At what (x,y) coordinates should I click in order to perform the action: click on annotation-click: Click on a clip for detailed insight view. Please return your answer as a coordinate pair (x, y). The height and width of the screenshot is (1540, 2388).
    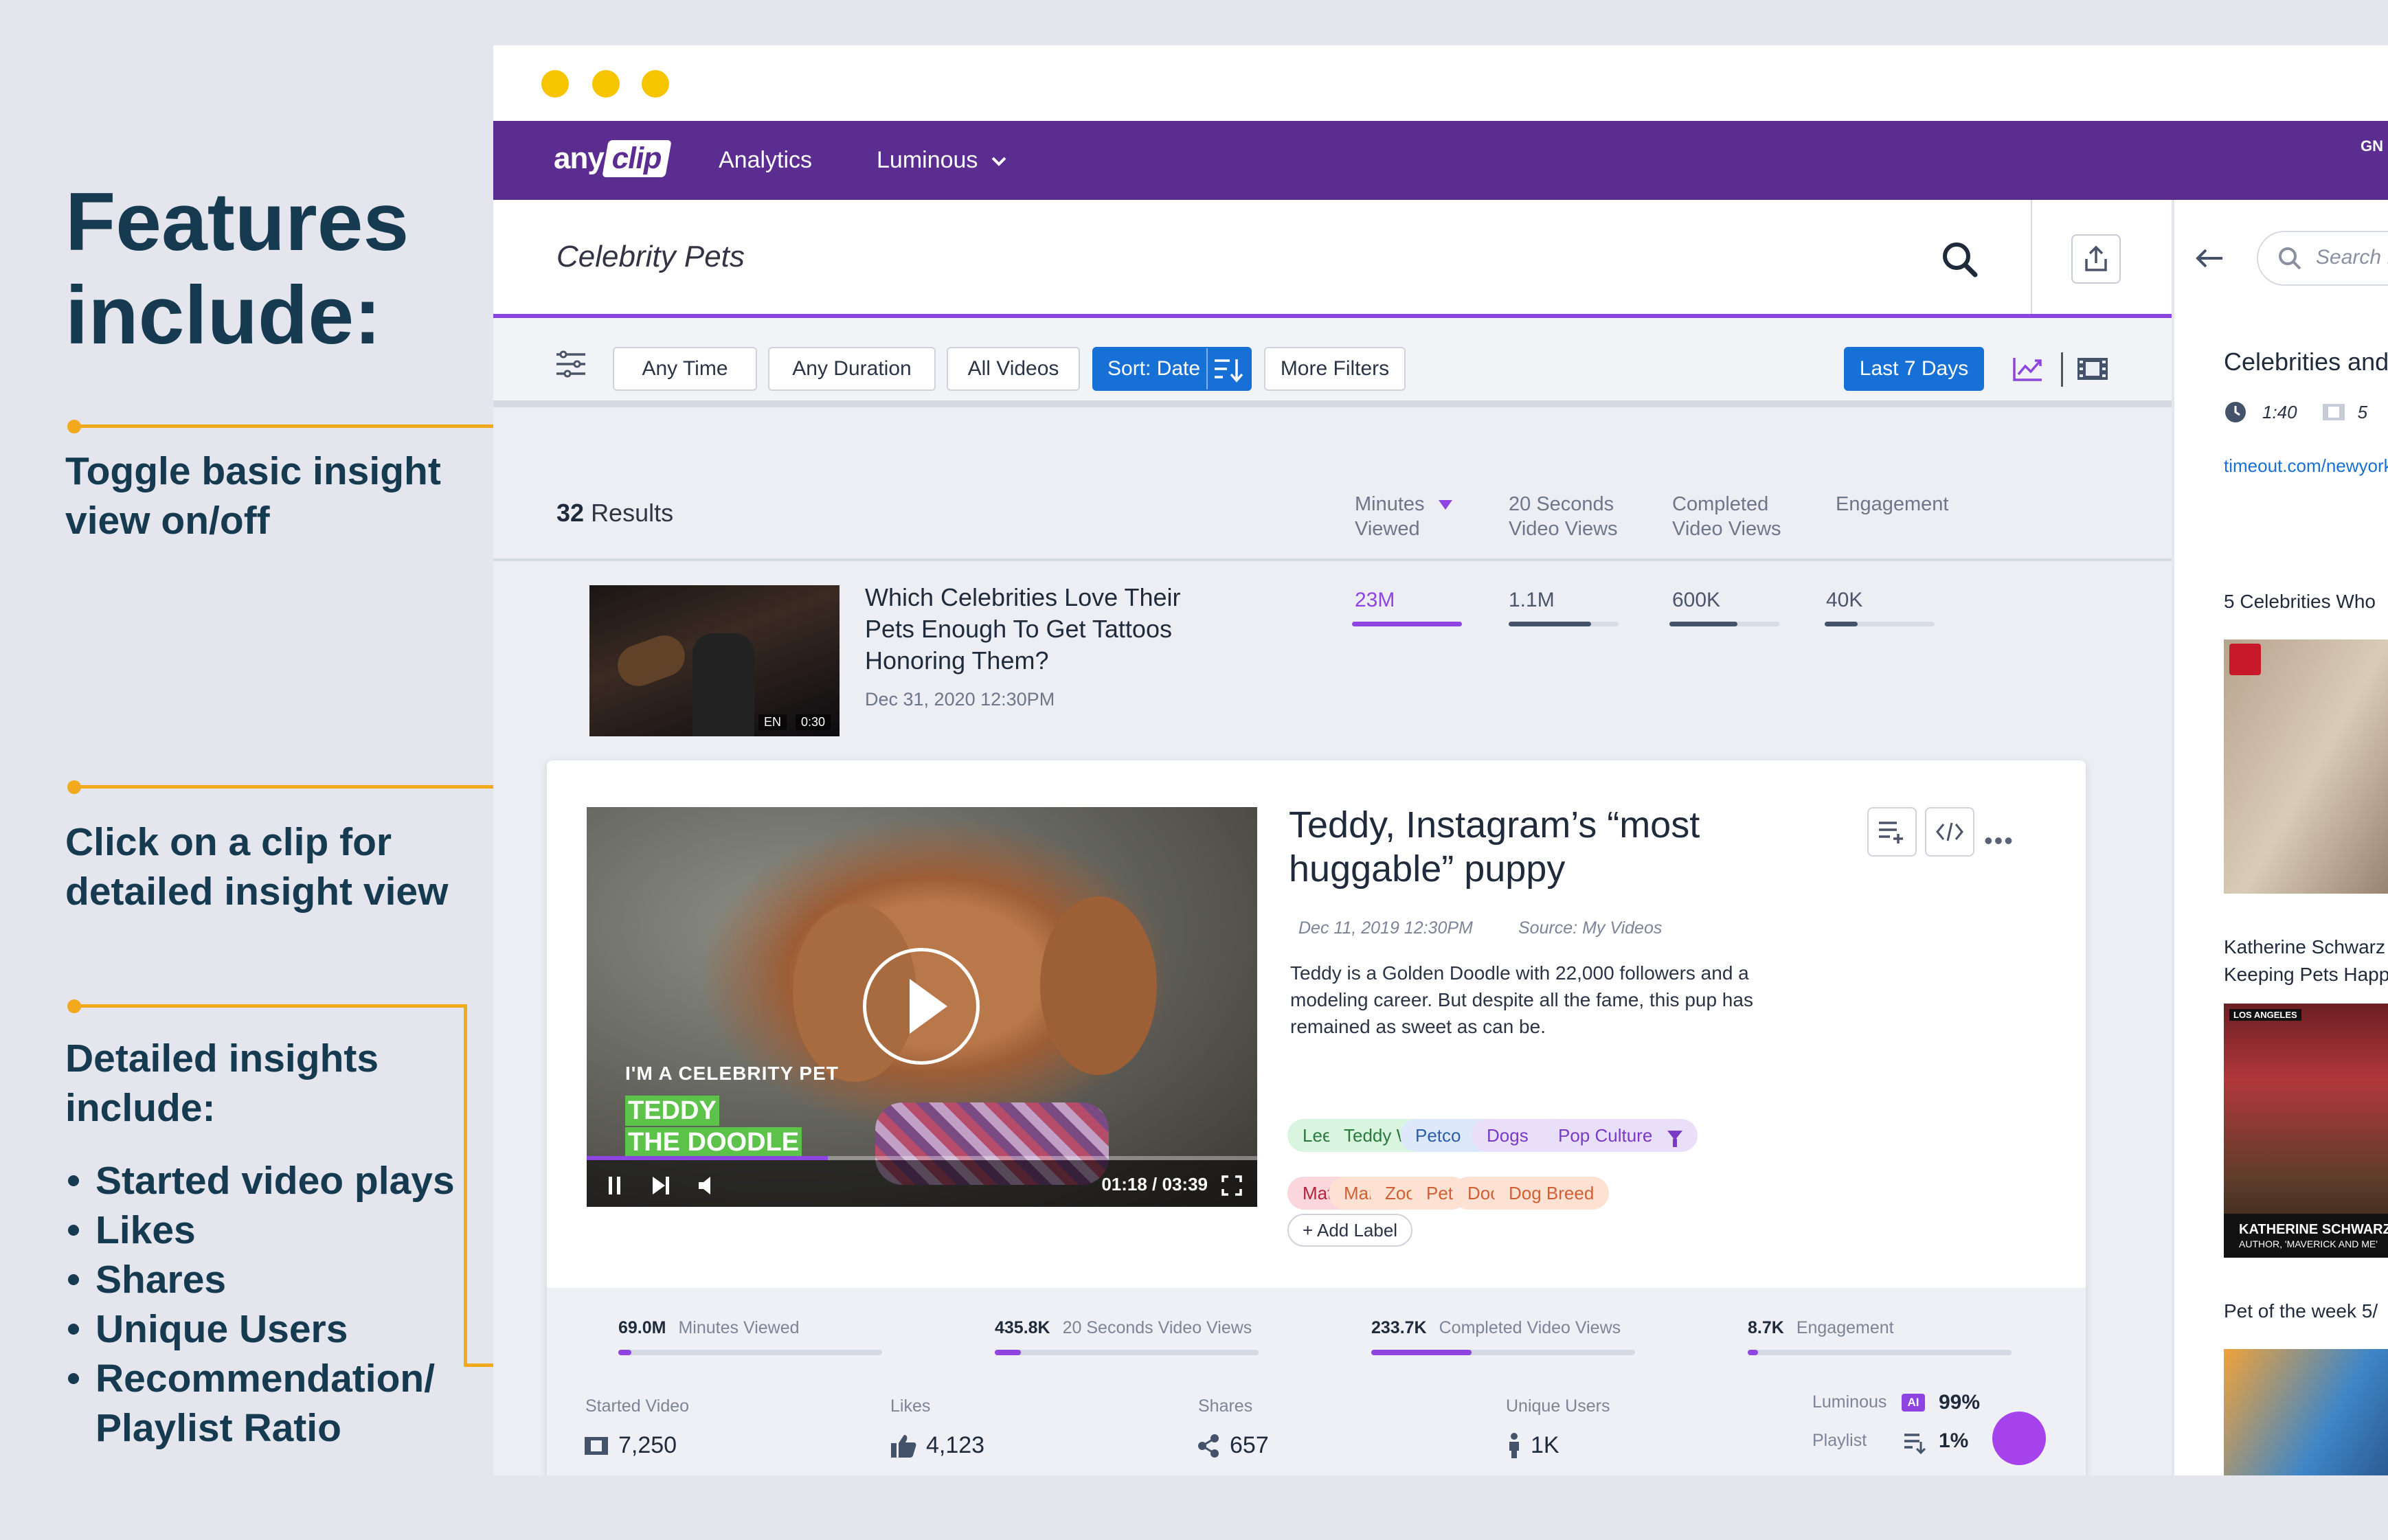
    Looking at the image, I should click on (257, 867).